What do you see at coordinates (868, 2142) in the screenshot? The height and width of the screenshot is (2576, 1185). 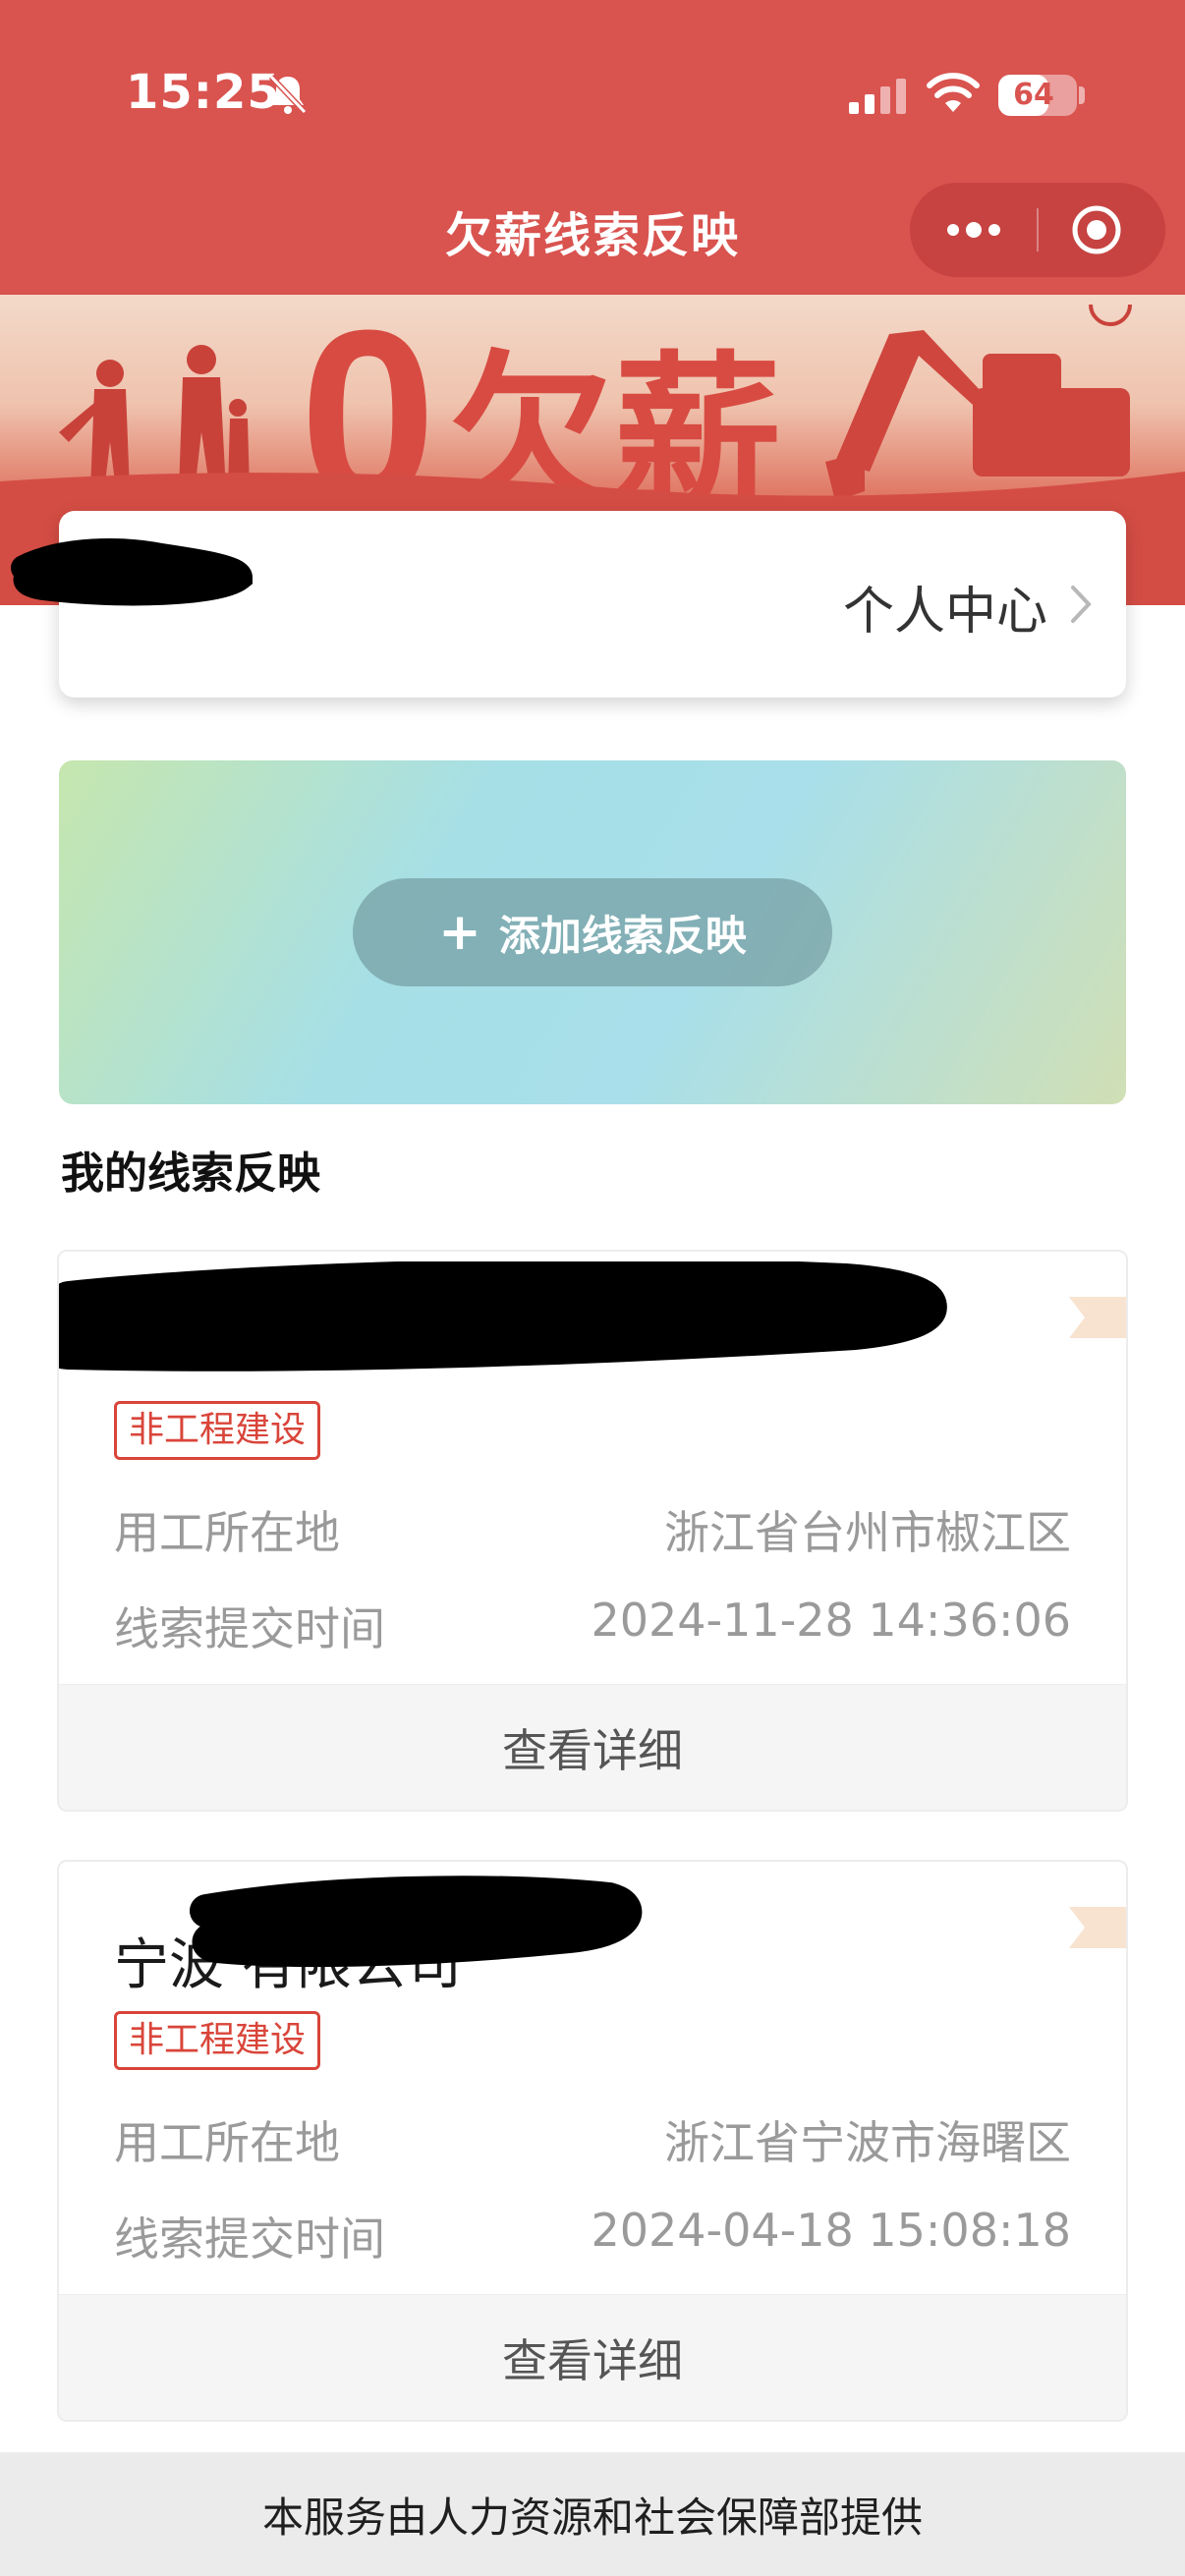 I see `location-value: 浙江省宁波市海曙区` at bounding box center [868, 2142].